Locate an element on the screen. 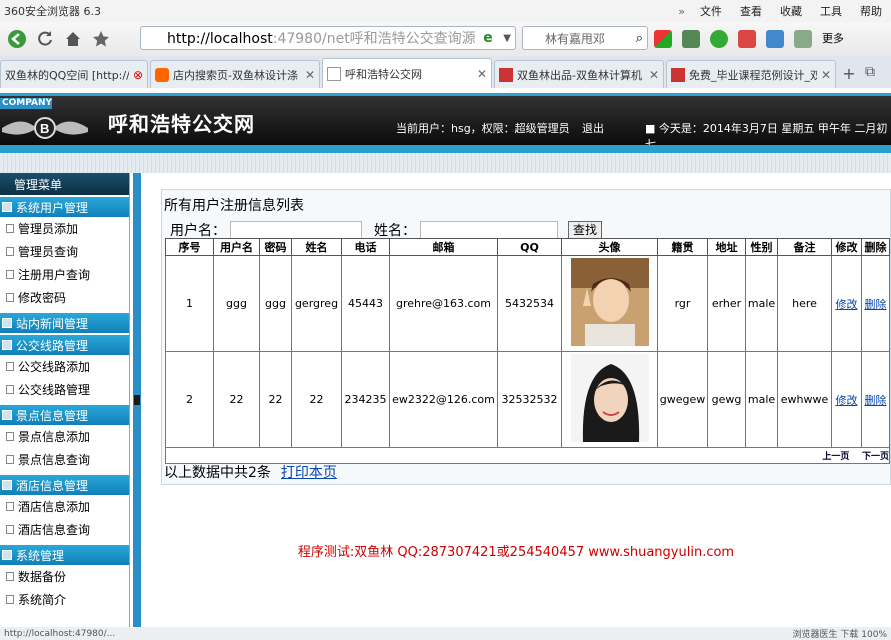 The height and width of the screenshot is (640, 891). screenshot-icon is located at coordinates (775, 39).